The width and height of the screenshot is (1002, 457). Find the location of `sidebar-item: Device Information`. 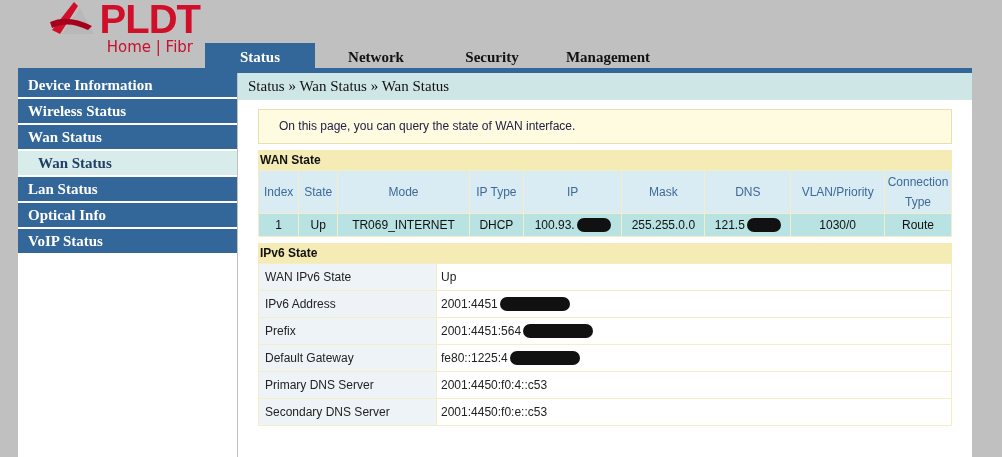

sidebar-item: Device Information is located at coordinates (127, 86).